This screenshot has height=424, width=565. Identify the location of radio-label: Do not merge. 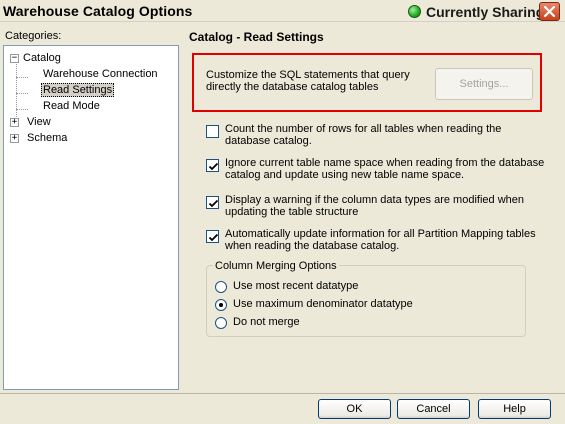
(266, 322).